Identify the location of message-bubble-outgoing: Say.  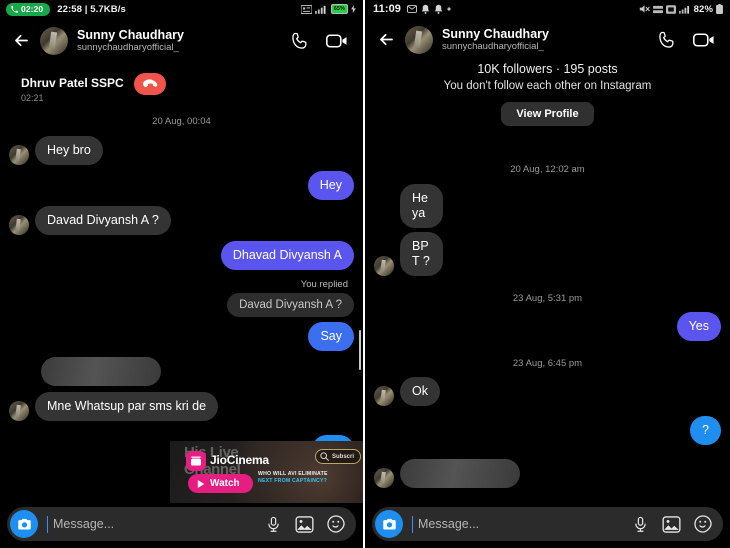
(331, 336).